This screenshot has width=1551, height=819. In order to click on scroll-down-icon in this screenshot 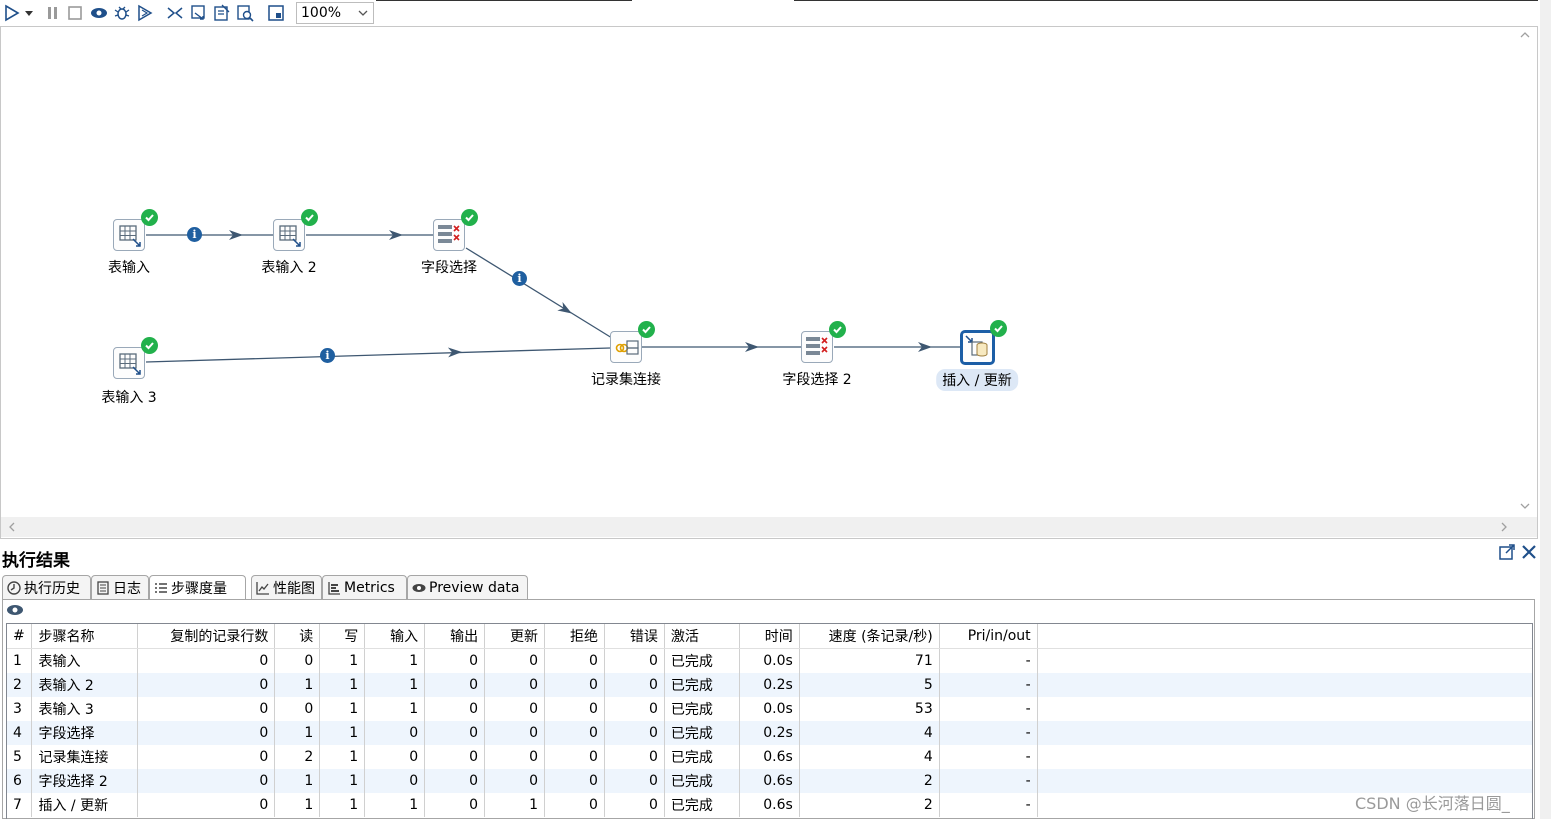, I will do `click(1525, 507)`.